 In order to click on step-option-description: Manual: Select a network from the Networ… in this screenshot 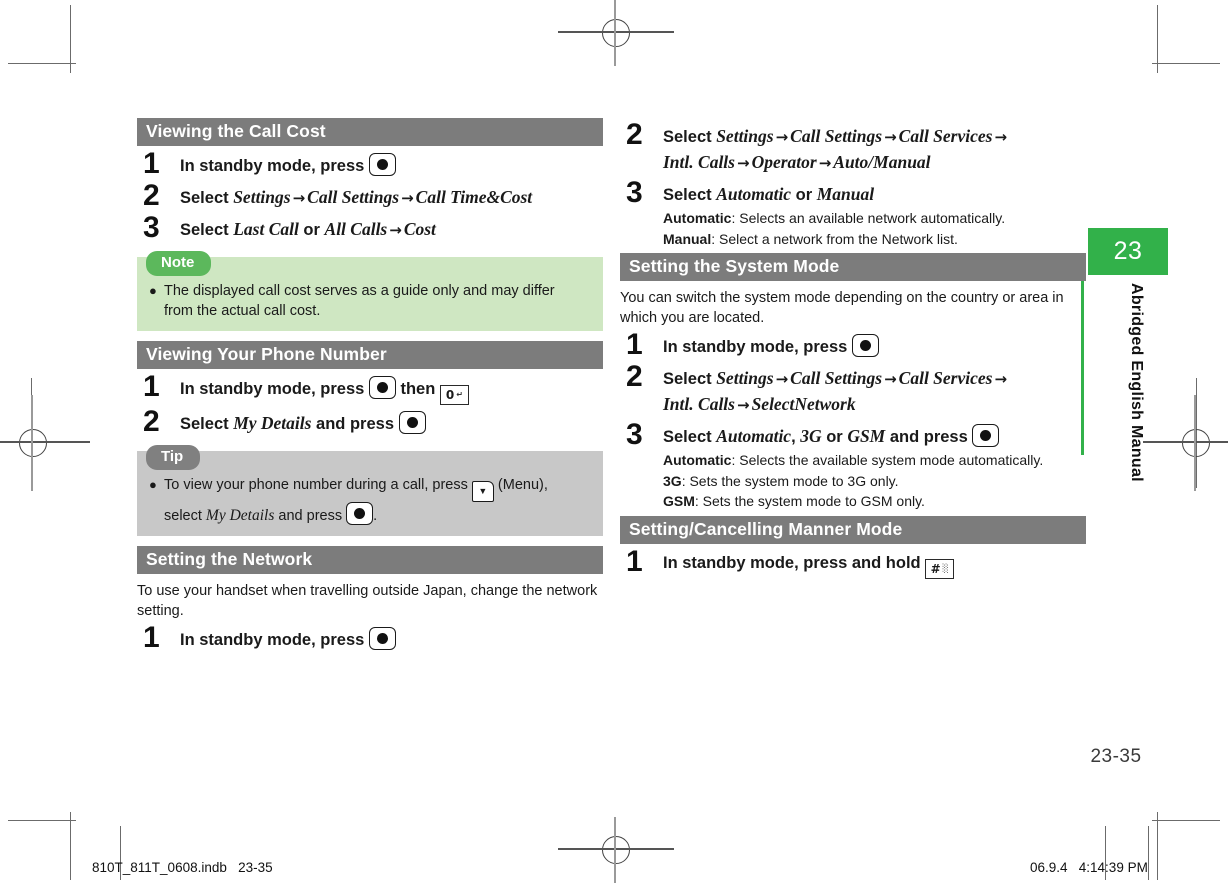, I will do `click(874, 240)`.